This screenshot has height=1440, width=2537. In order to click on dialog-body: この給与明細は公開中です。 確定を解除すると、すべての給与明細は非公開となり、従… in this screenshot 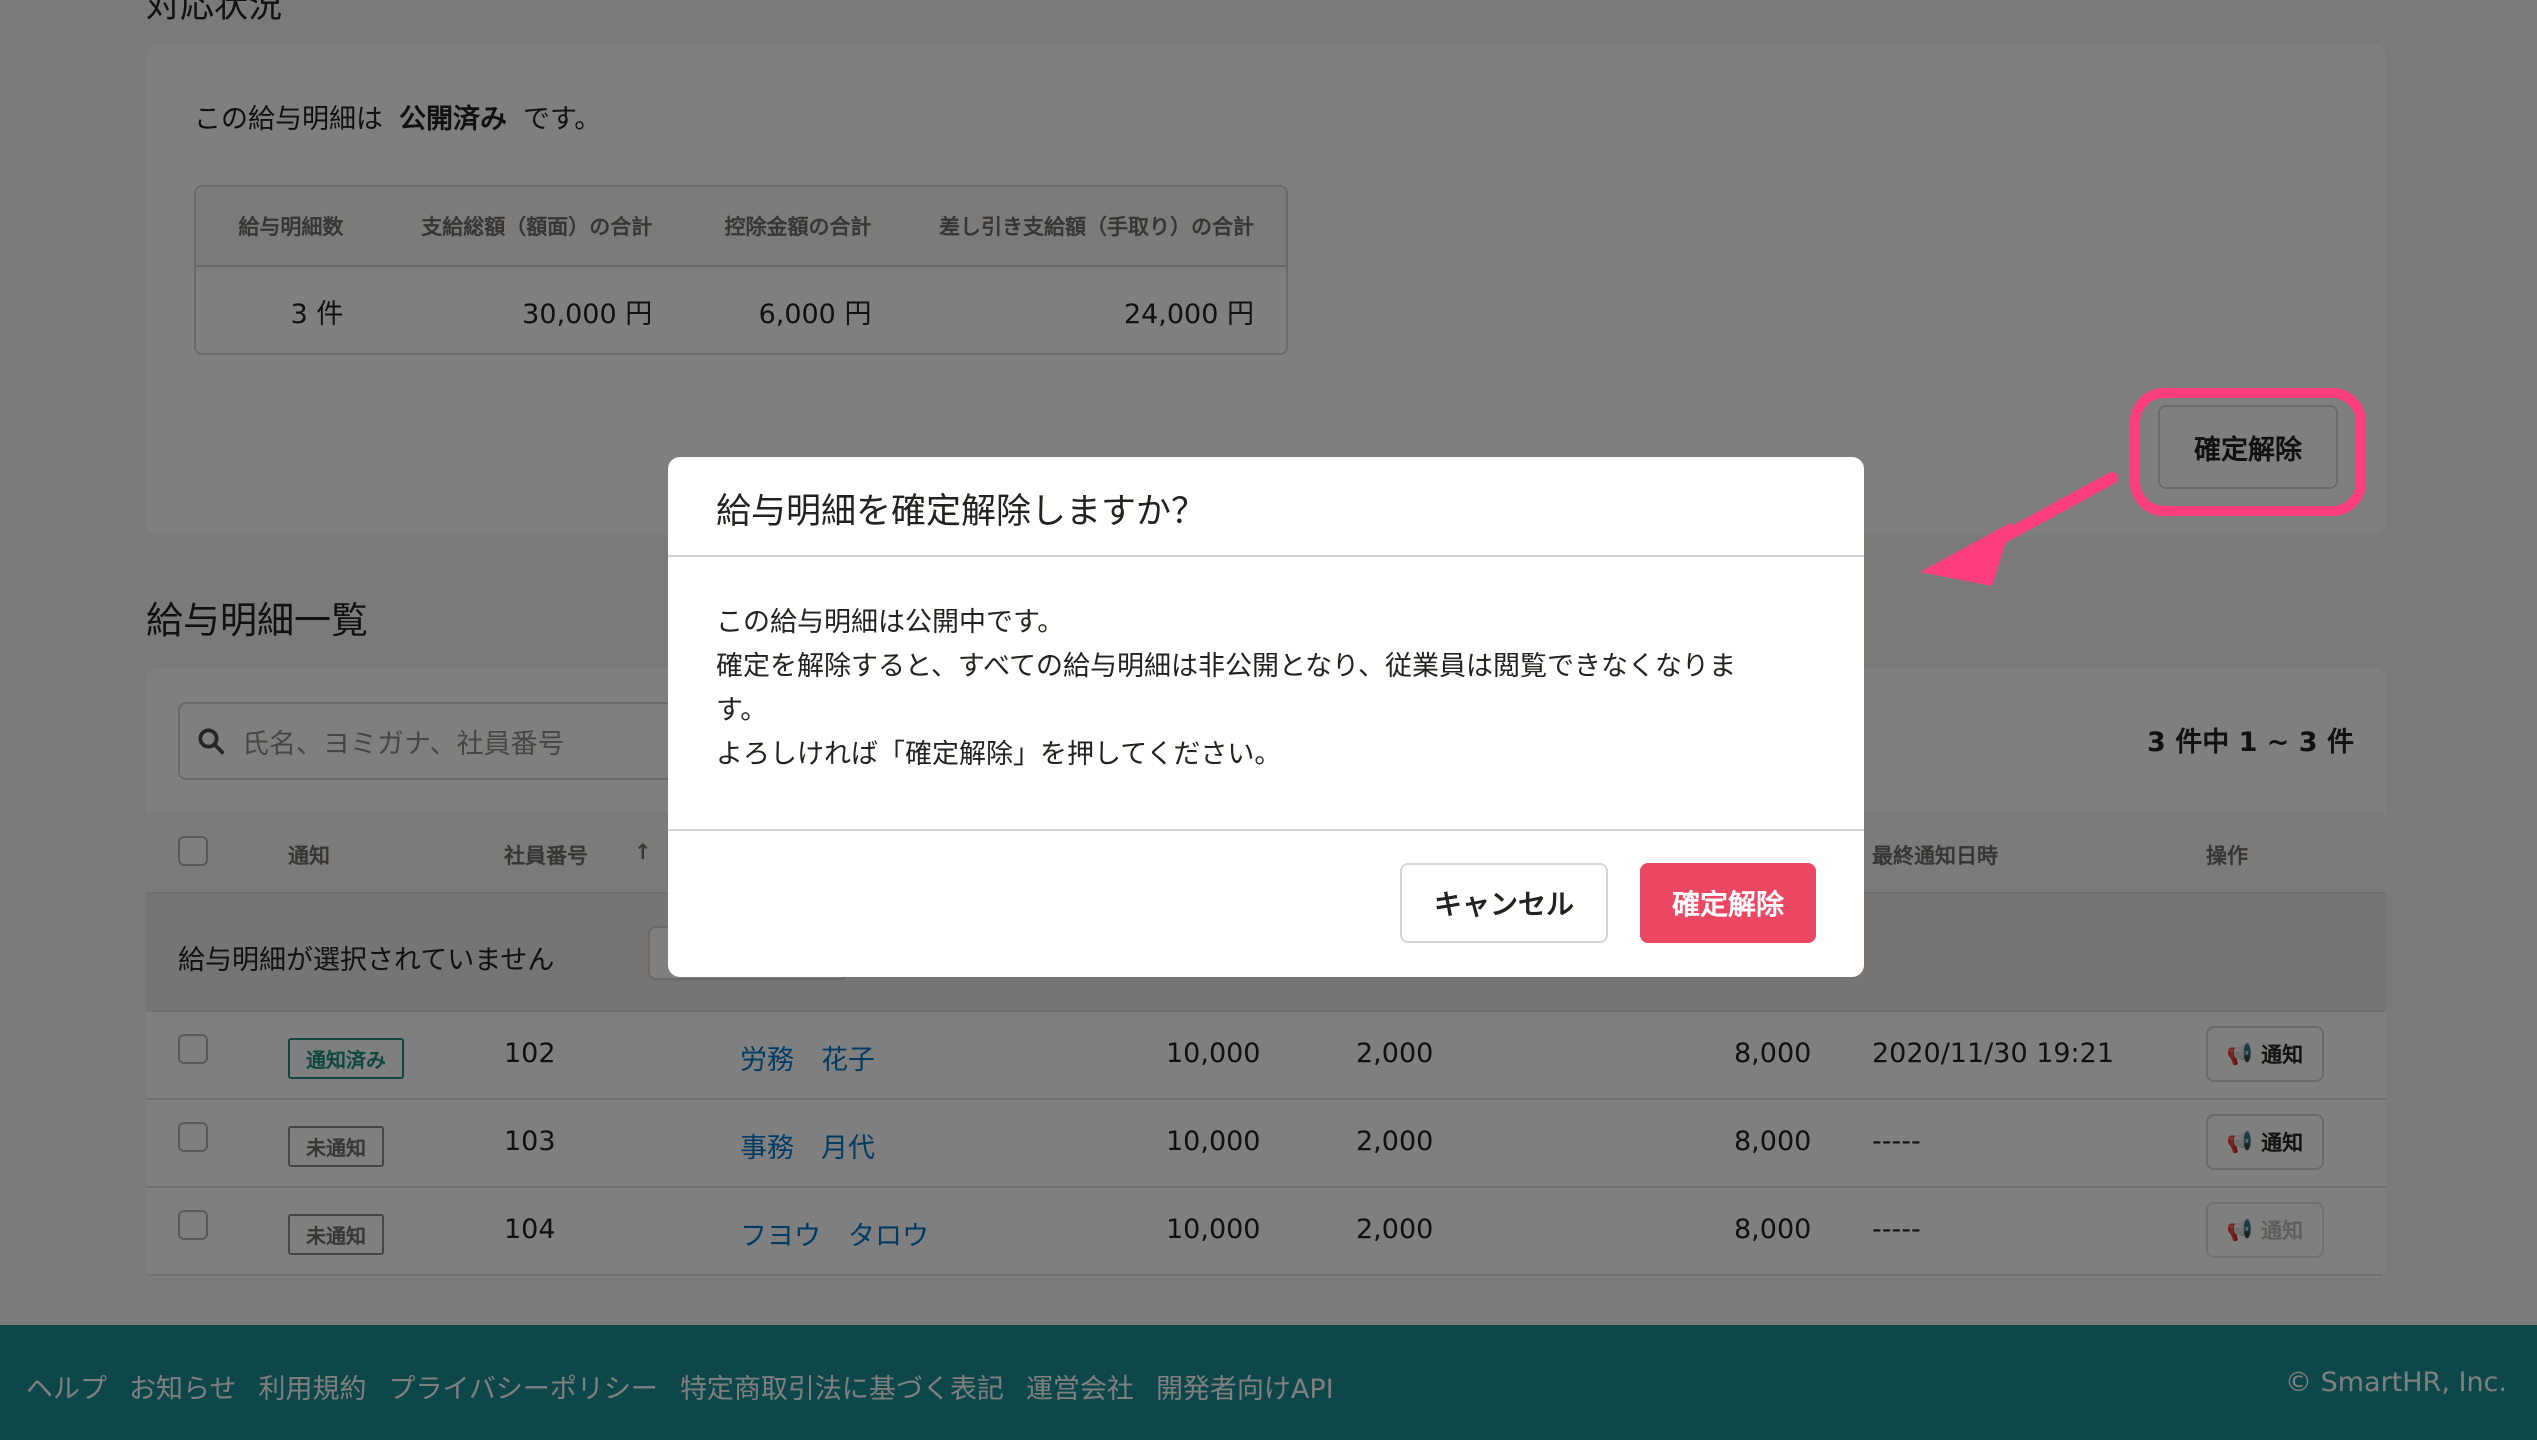, I will do `click(1266, 694)`.